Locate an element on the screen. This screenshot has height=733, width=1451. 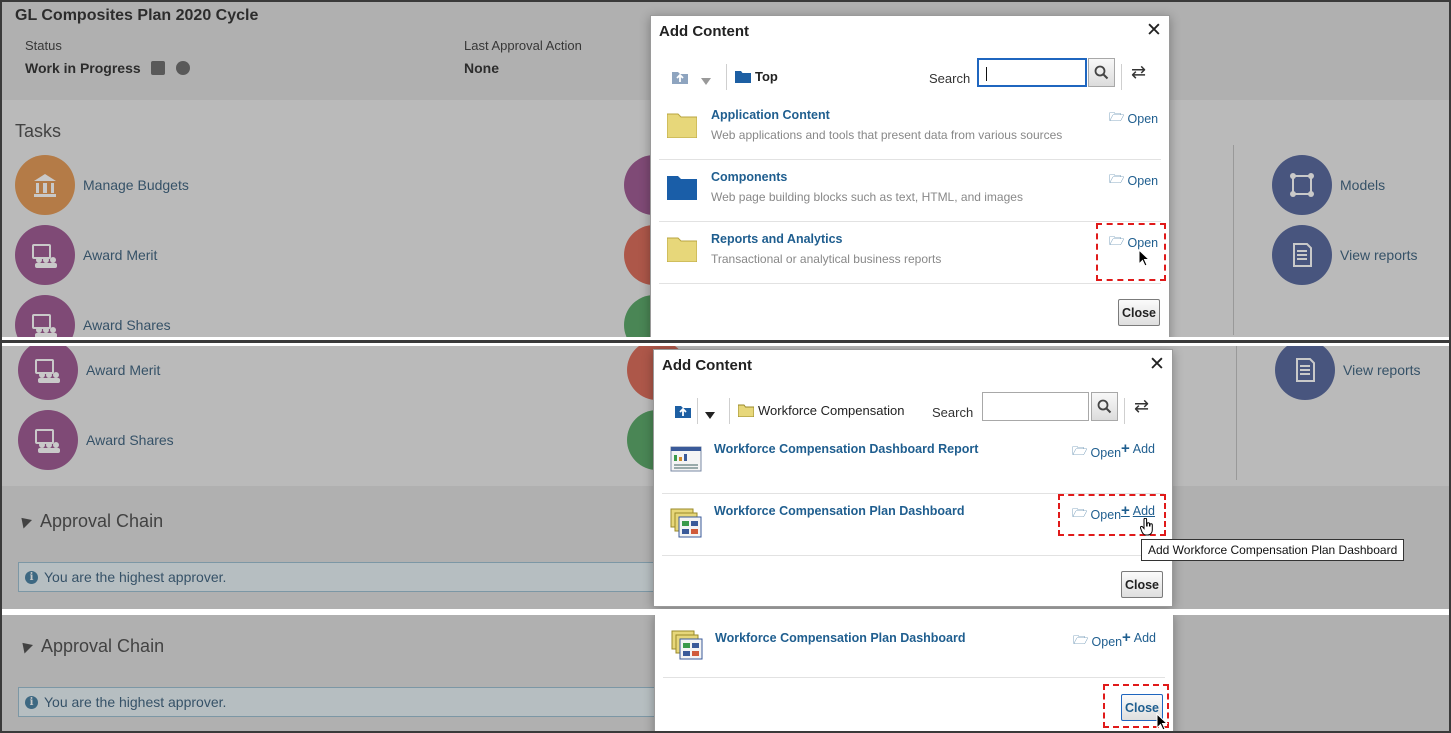
item-title: Components is located at coordinates (749, 177).